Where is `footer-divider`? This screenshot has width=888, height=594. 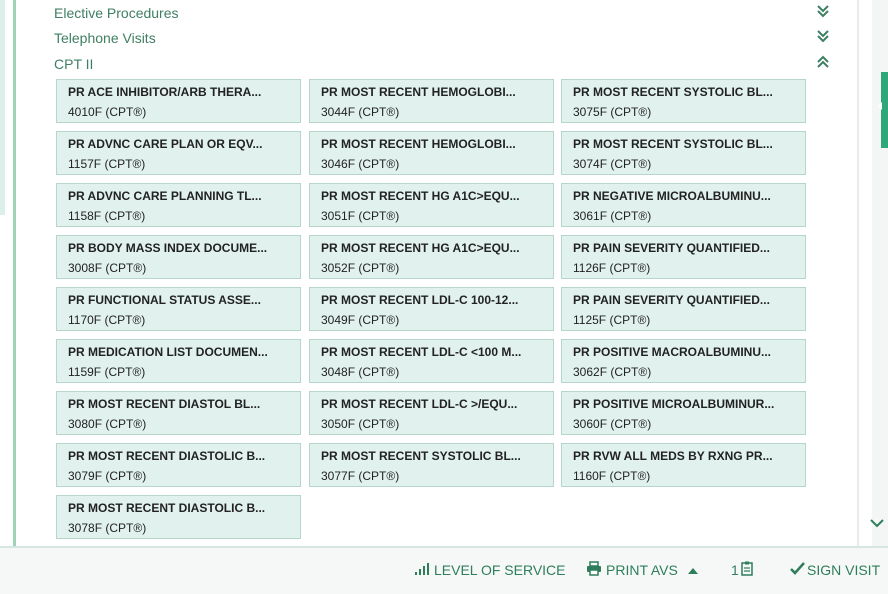 footer-divider is located at coordinates (444, 547).